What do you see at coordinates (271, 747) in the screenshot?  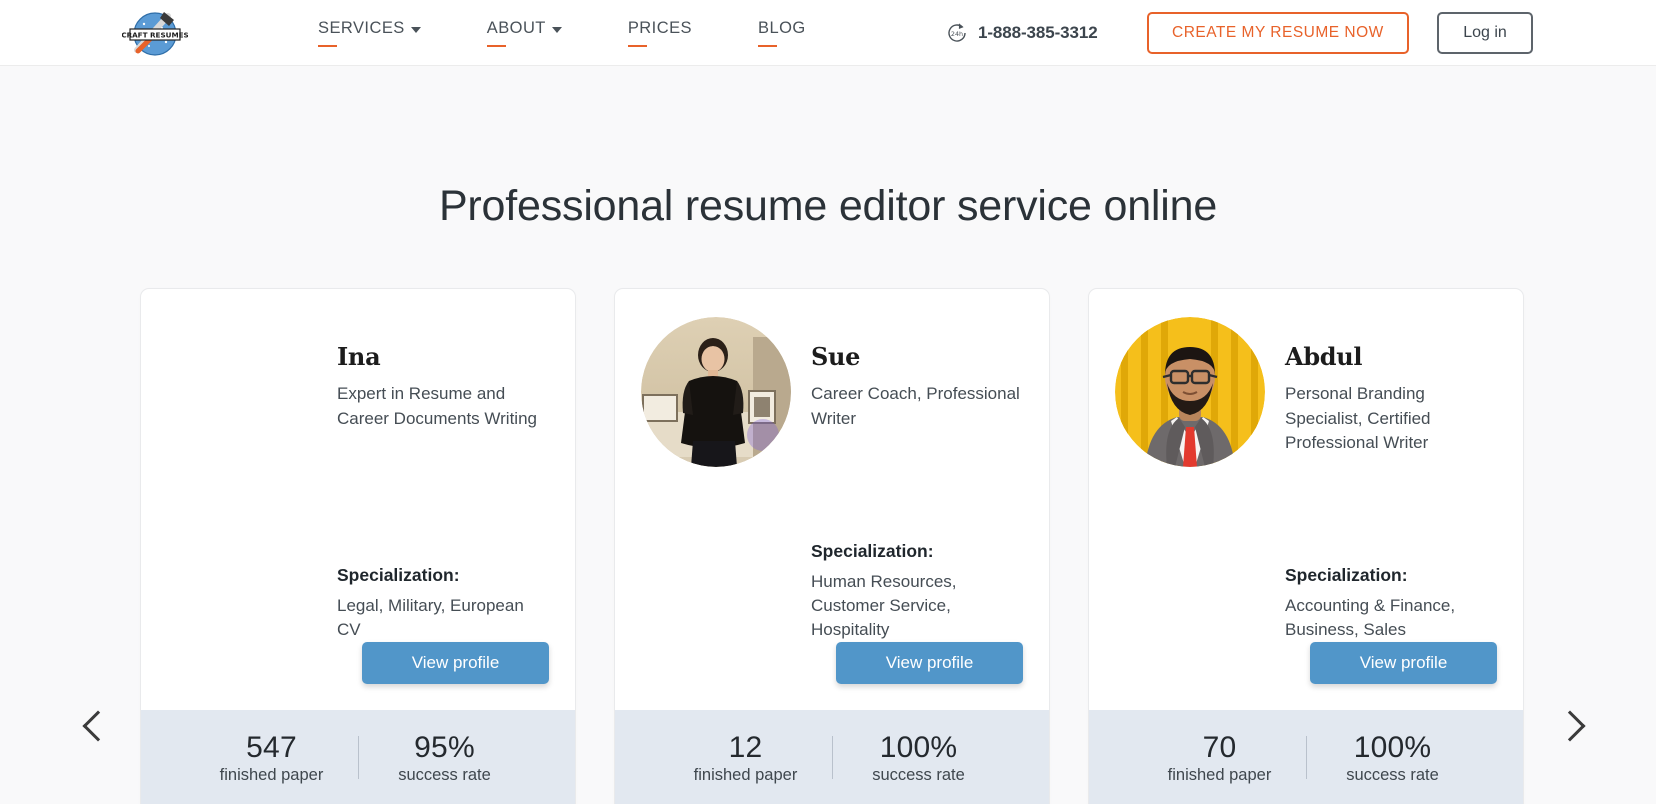 I see `stat-value: 547` at bounding box center [271, 747].